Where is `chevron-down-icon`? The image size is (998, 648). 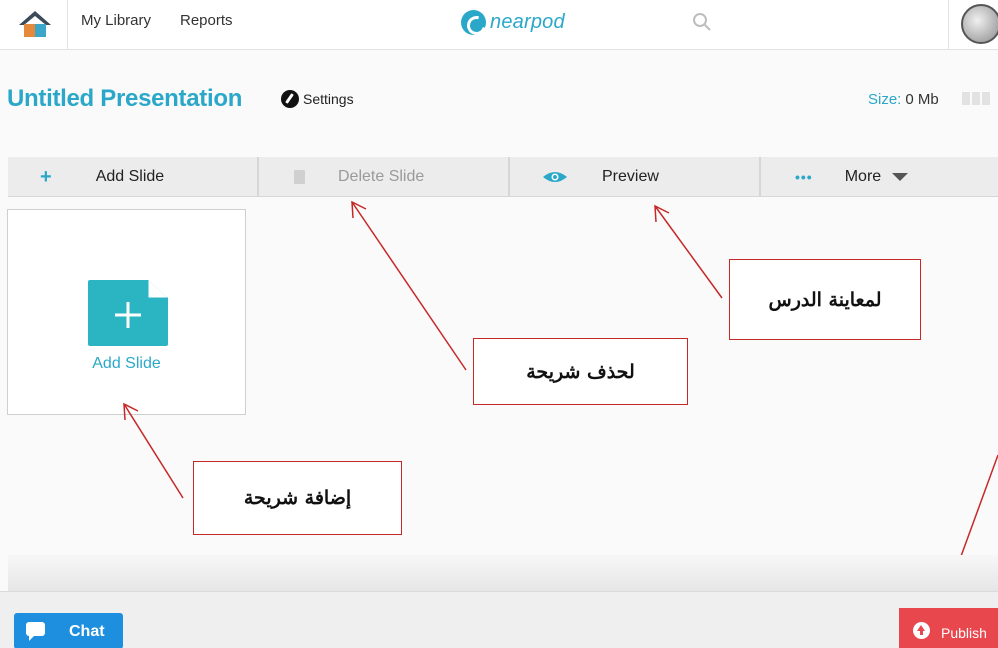 chevron-down-icon is located at coordinates (900, 177).